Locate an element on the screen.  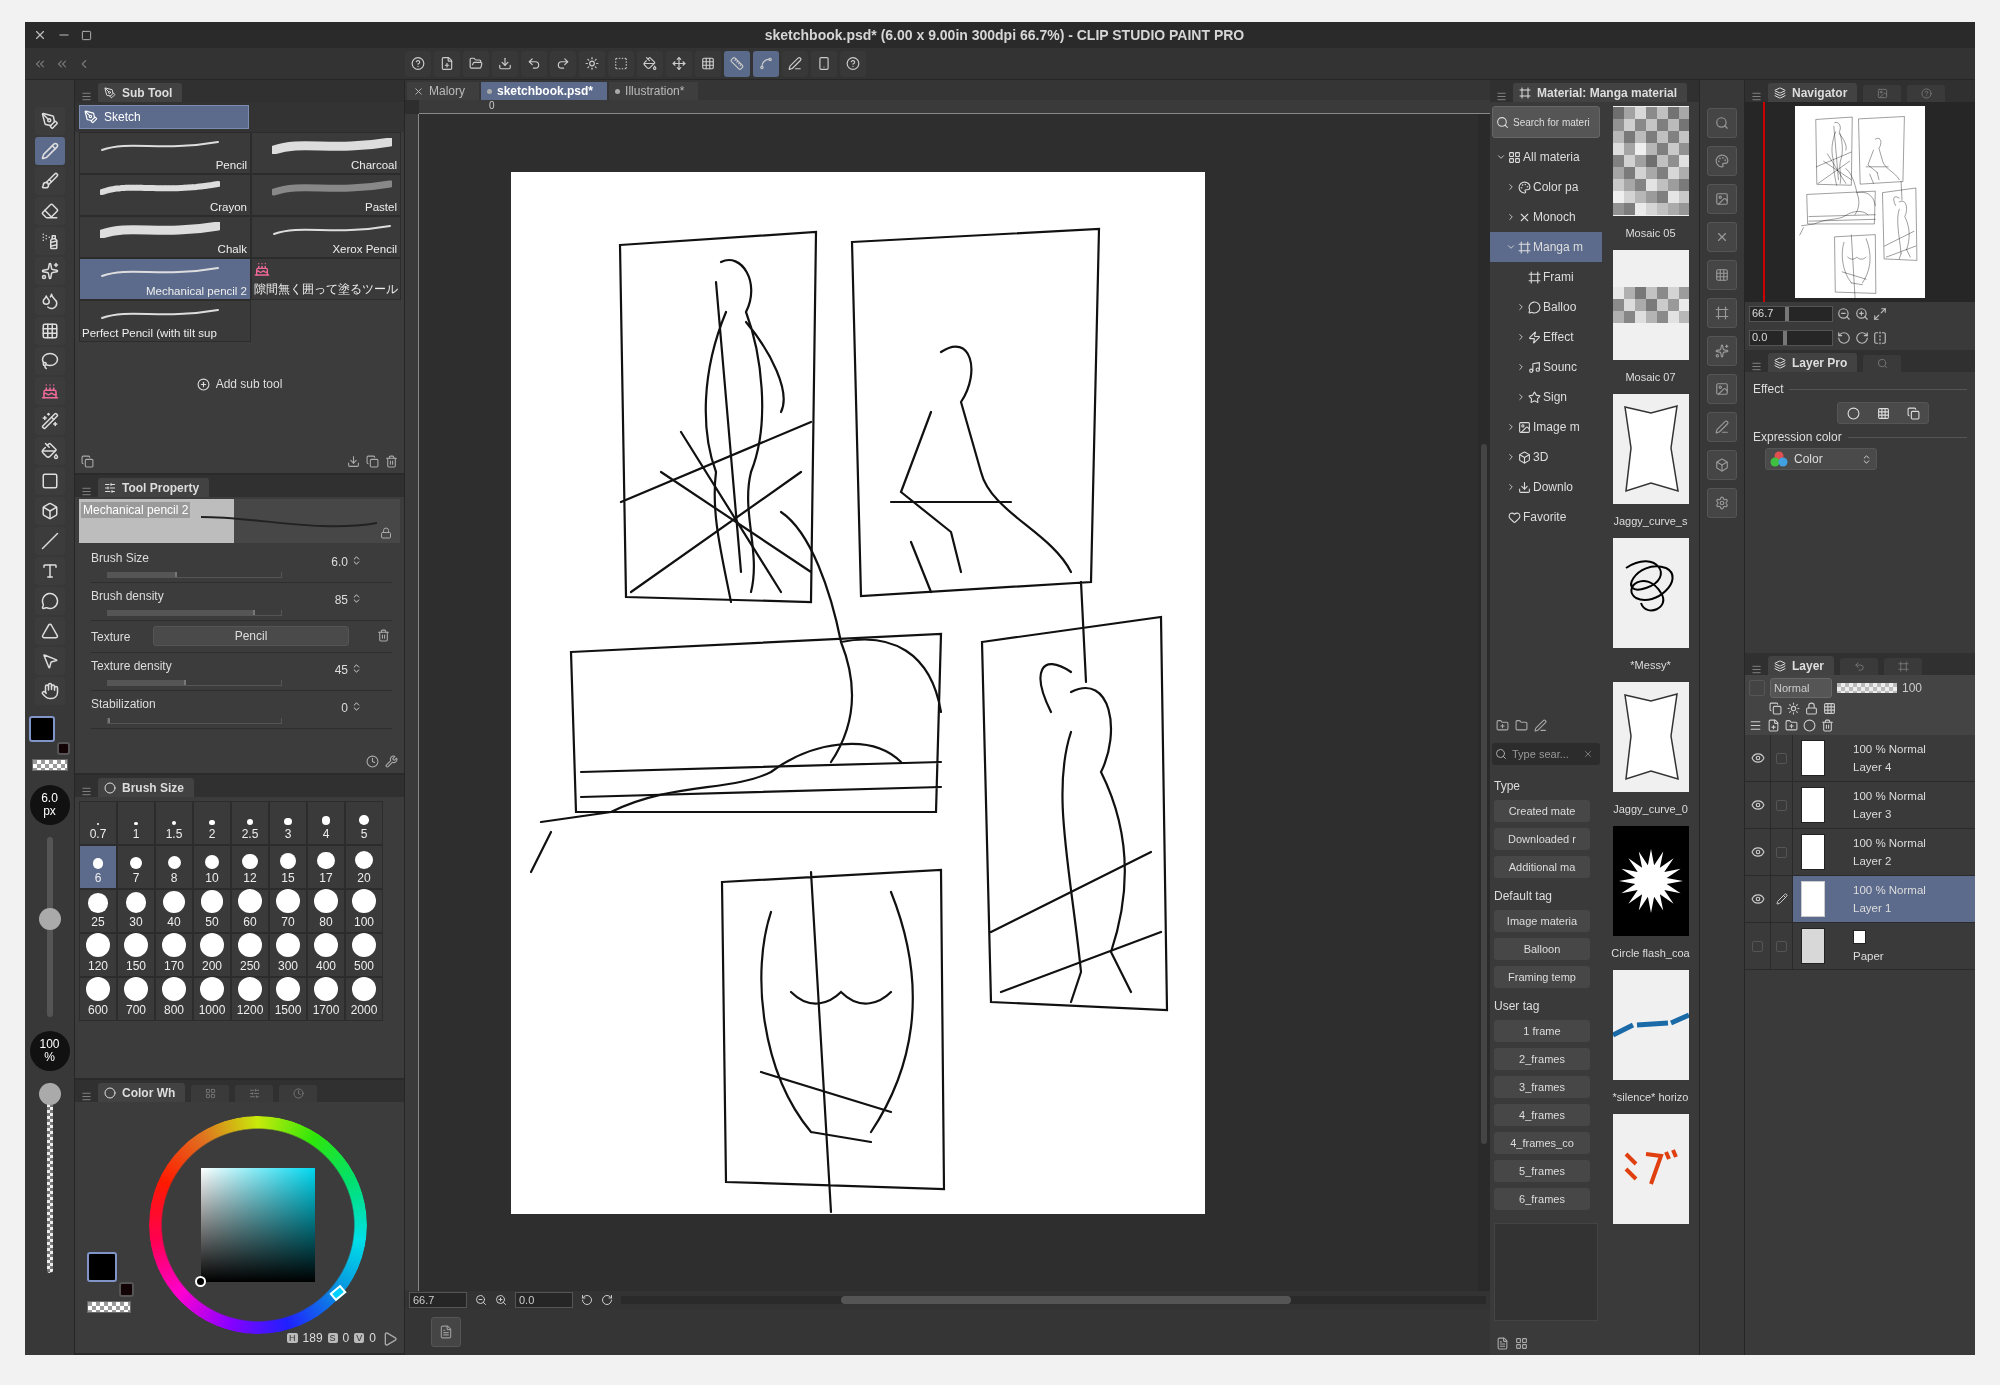
material-tree-item: All materia is located at coordinates (1546, 157).